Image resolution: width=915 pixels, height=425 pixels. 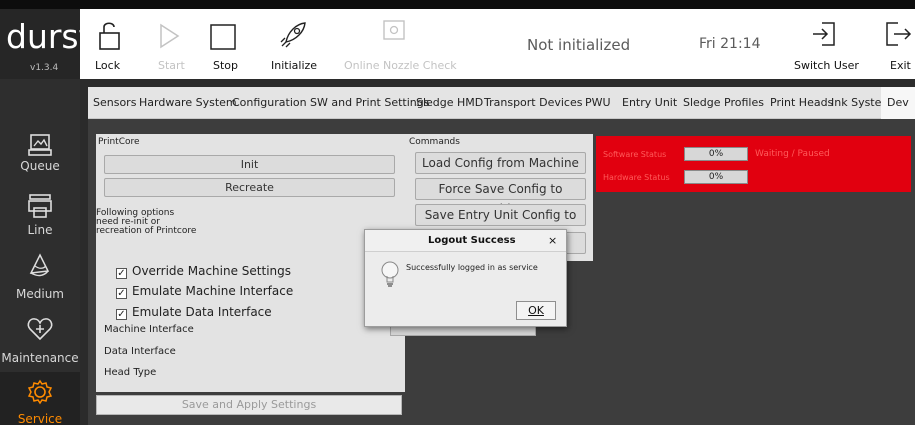 I want to click on init-button: Init, so click(x=249, y=164).